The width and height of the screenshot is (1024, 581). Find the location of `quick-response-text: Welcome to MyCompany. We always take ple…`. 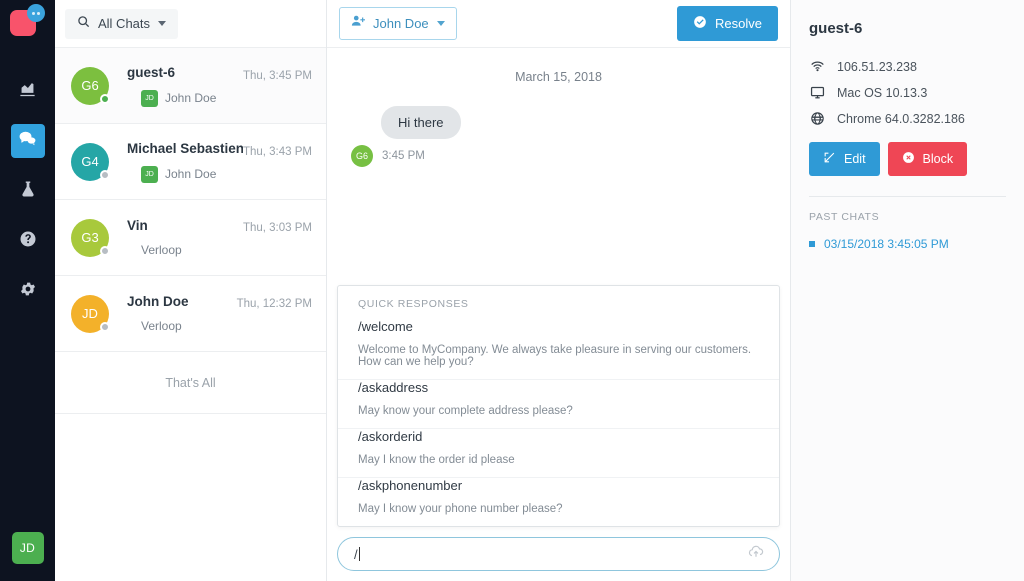

quick-response-text: Welcome to MyCompany. We always take ple… is located at coordinates (555, 356).